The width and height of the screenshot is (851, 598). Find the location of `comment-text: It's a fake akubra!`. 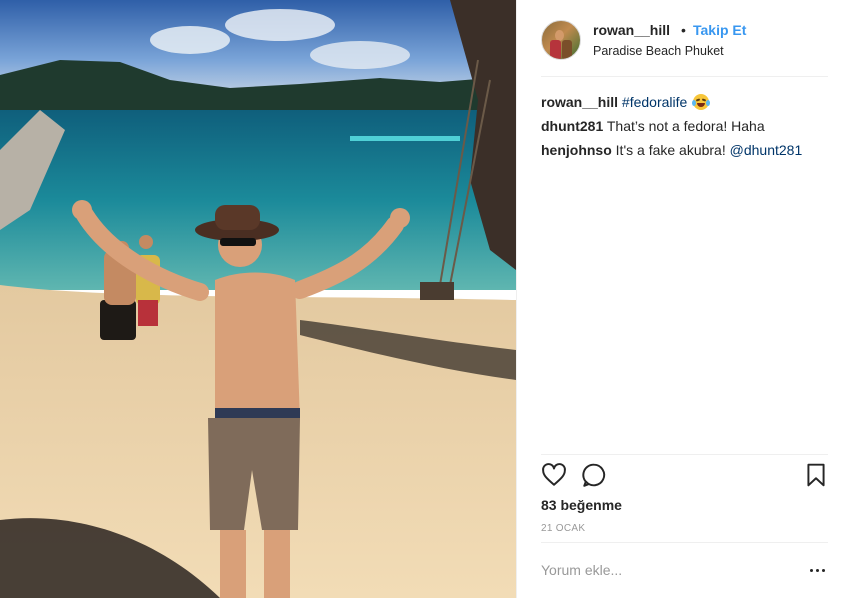

comment-text: It's a fake akubra! is located at coordinates (670, 150).